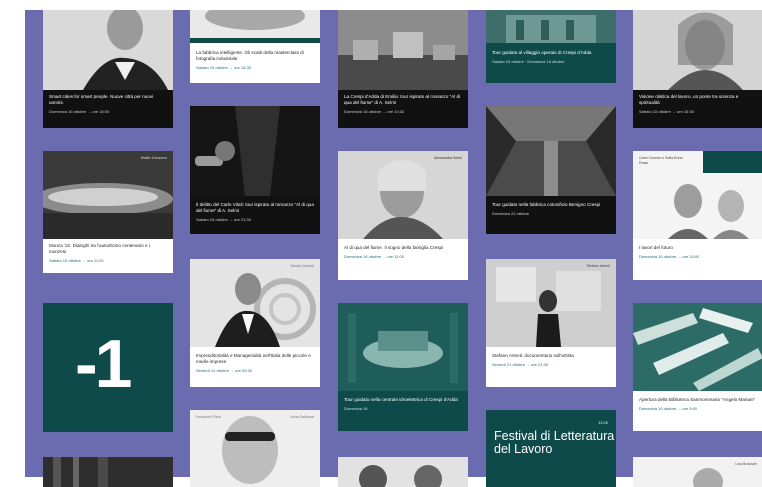  Describe the element at coordinates (374, 256) in the screenshot. I see `event-date: Domenica 16 ottobre → ore 11:00` at that location.